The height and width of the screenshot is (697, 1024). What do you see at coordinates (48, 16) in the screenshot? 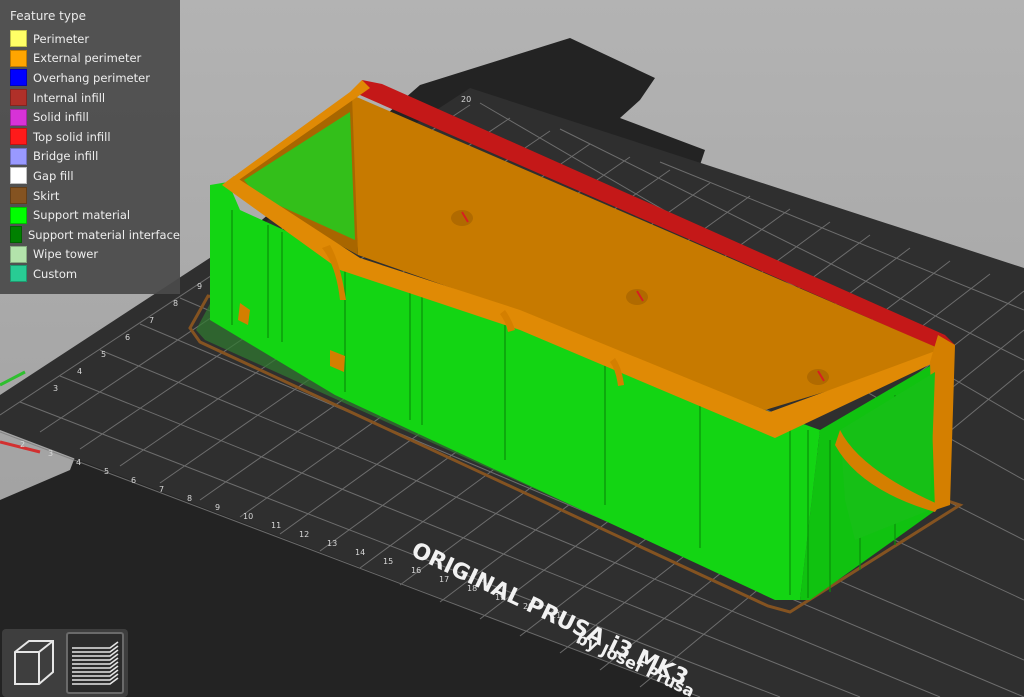
I see `legend-title: Feature type` at bounding box center [48, 16].